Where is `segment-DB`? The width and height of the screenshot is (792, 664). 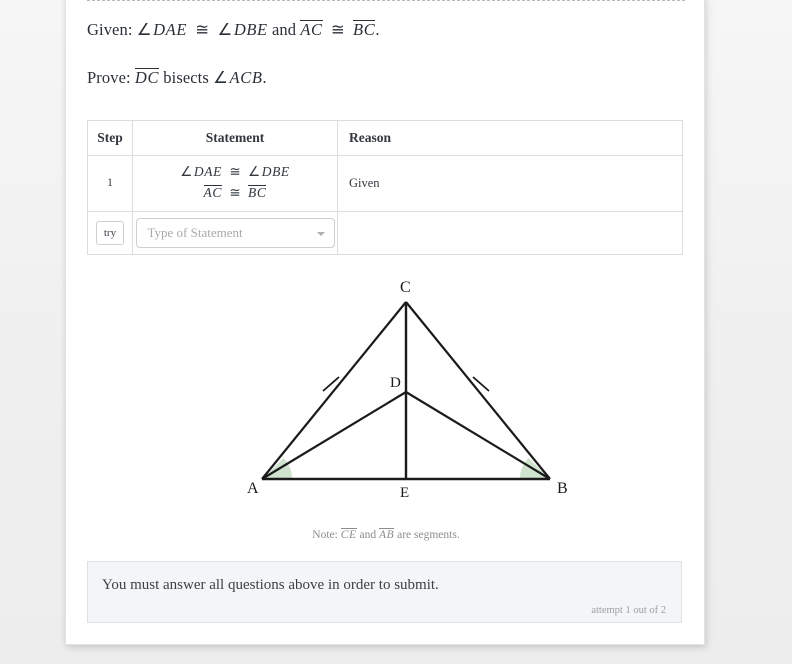
segment-DB is located at coordinates (478, 435).